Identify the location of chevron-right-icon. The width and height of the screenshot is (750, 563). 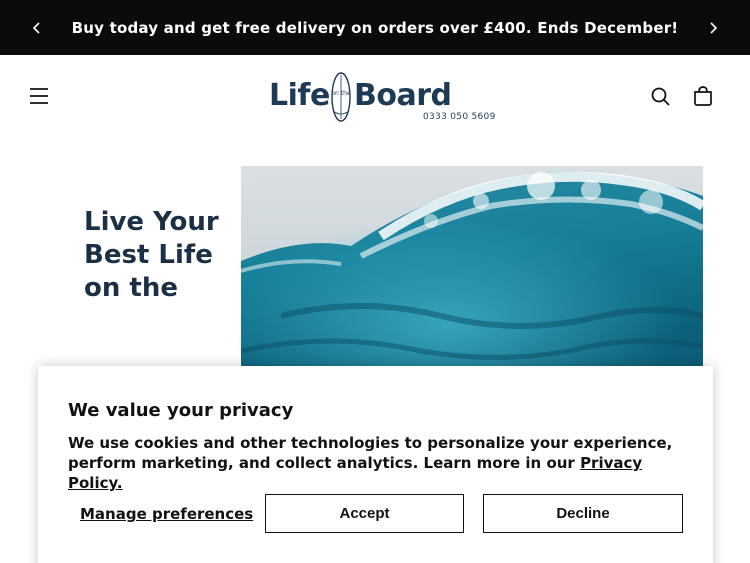
(714, 27).